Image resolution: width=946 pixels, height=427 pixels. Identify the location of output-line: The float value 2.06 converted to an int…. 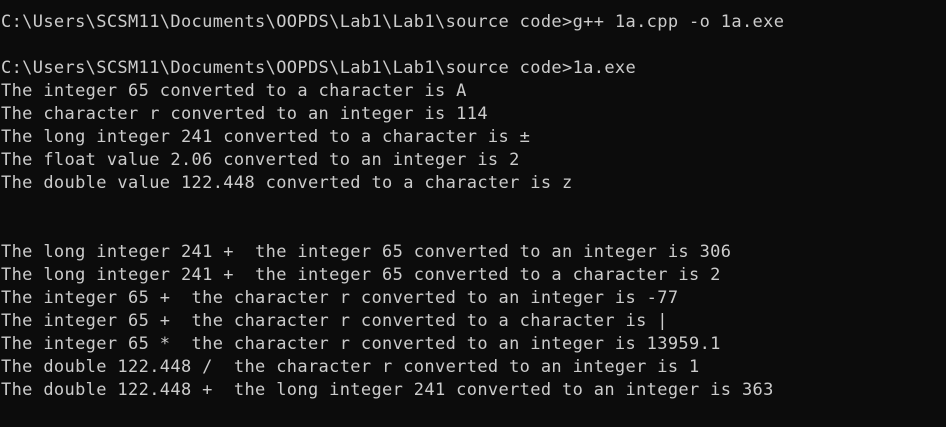
(260, 160).